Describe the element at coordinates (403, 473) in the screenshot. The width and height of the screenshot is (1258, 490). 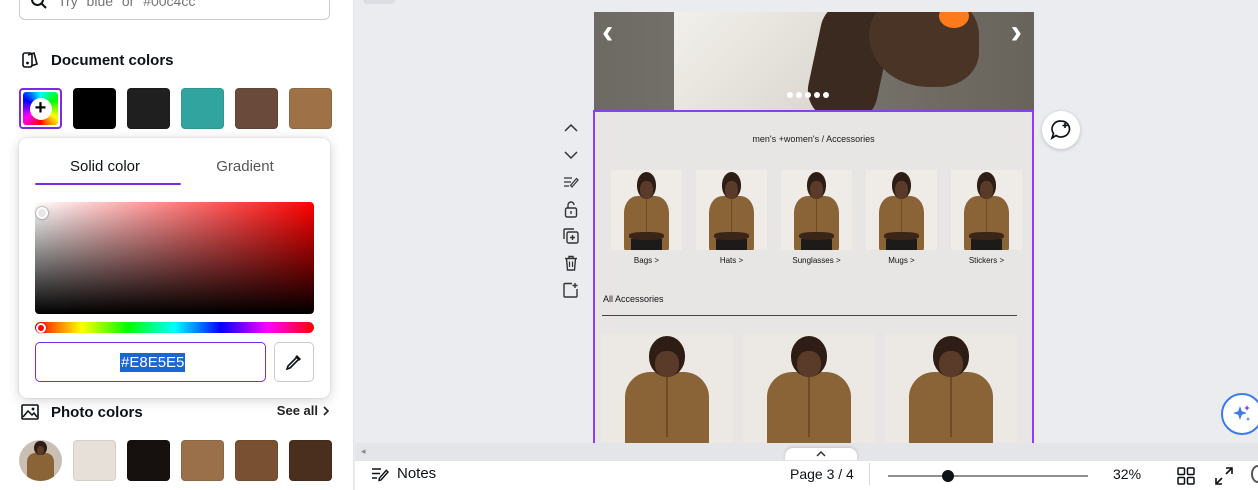
I see `notes-button: Notes` at that location.